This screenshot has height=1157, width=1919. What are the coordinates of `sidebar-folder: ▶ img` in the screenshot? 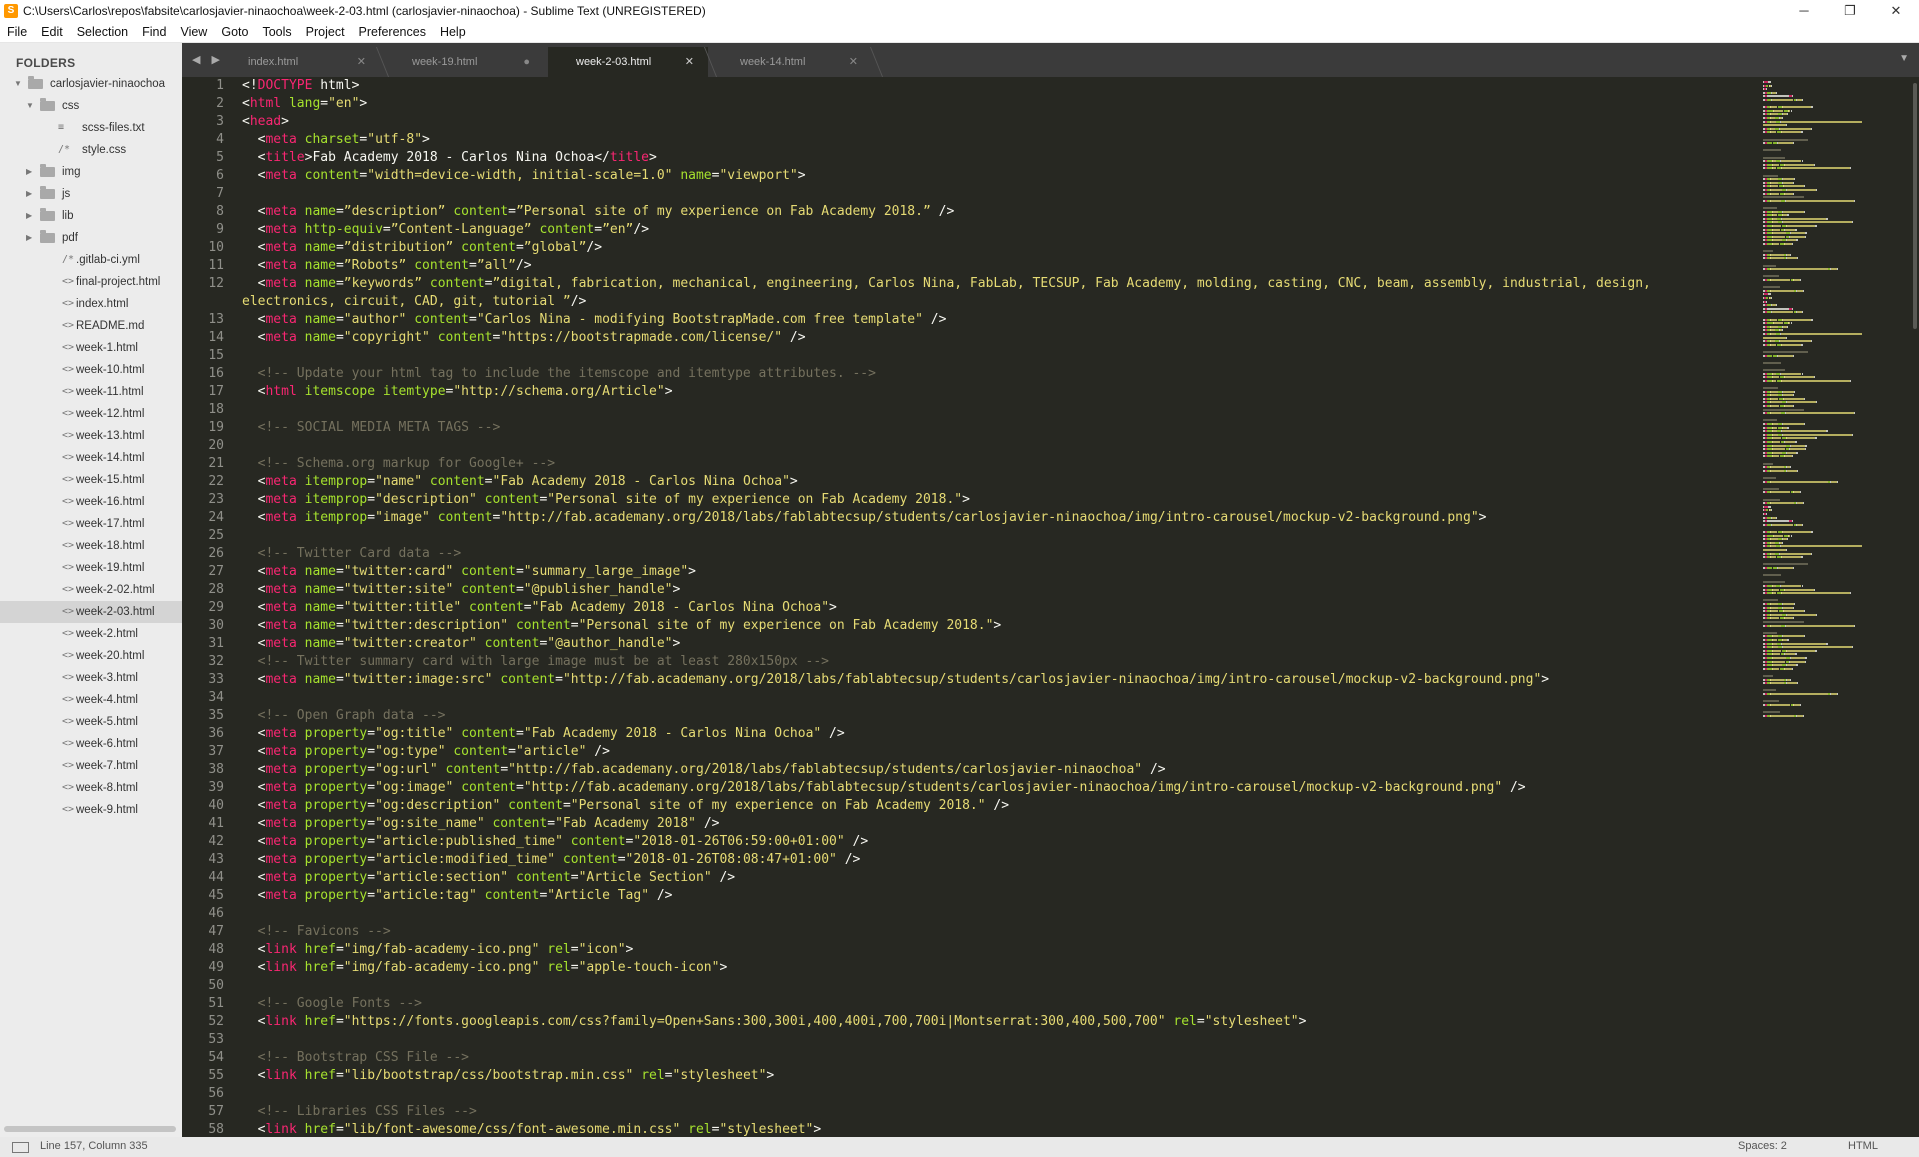 It's located at (91, 172).